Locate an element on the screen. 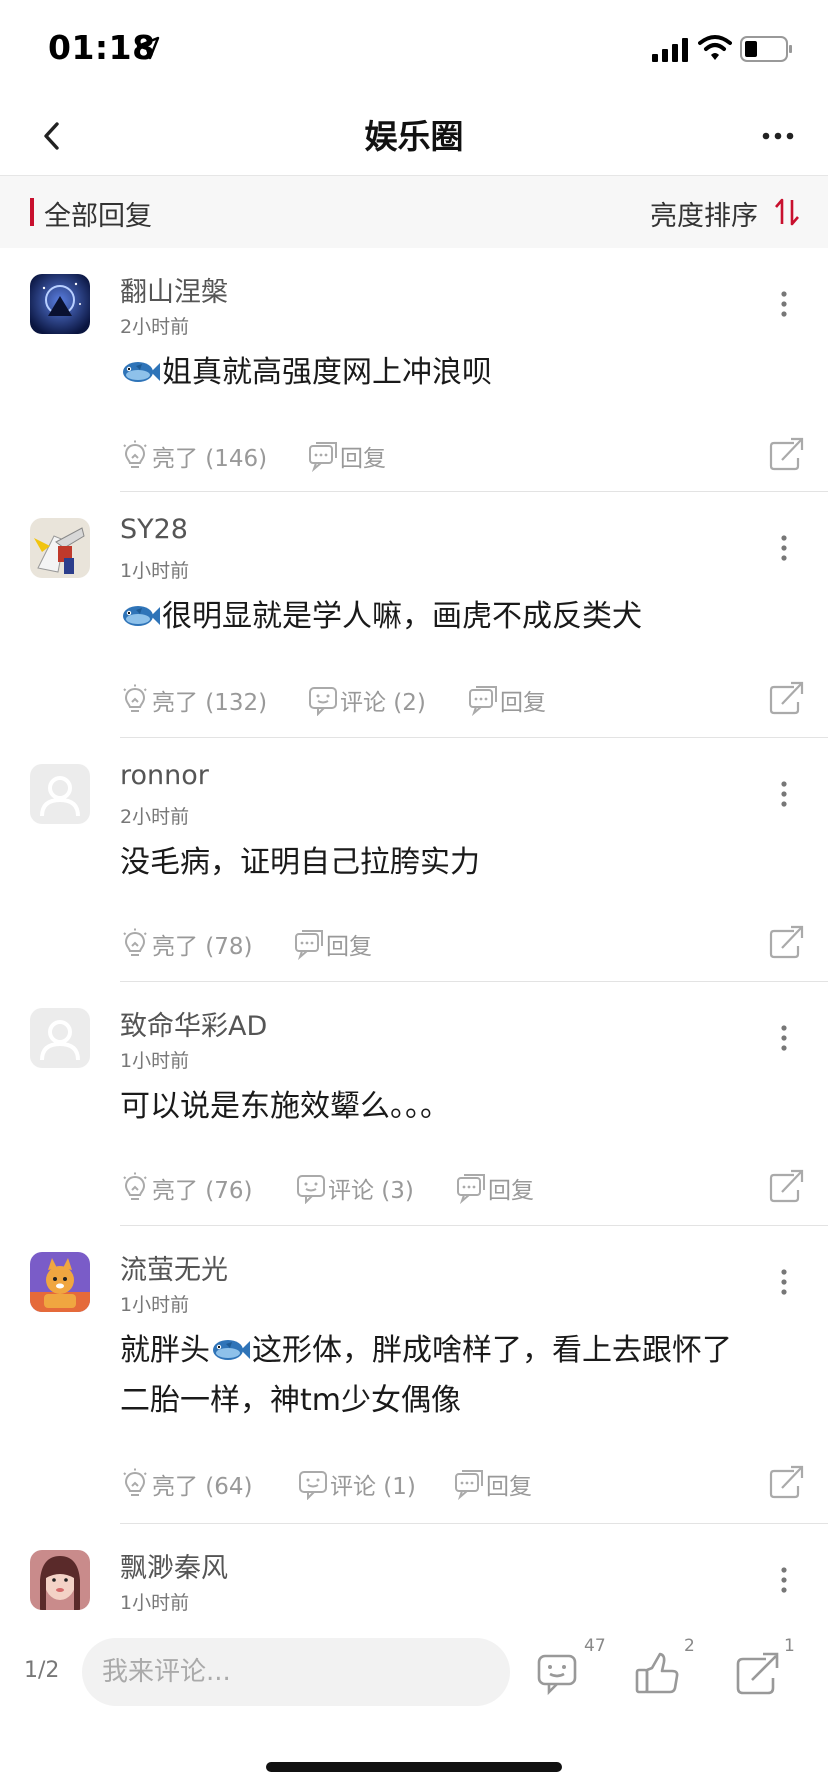 The width and height of the screenshot is (828, 1792). user-name: SY28 is located at coordinates (154, 529).